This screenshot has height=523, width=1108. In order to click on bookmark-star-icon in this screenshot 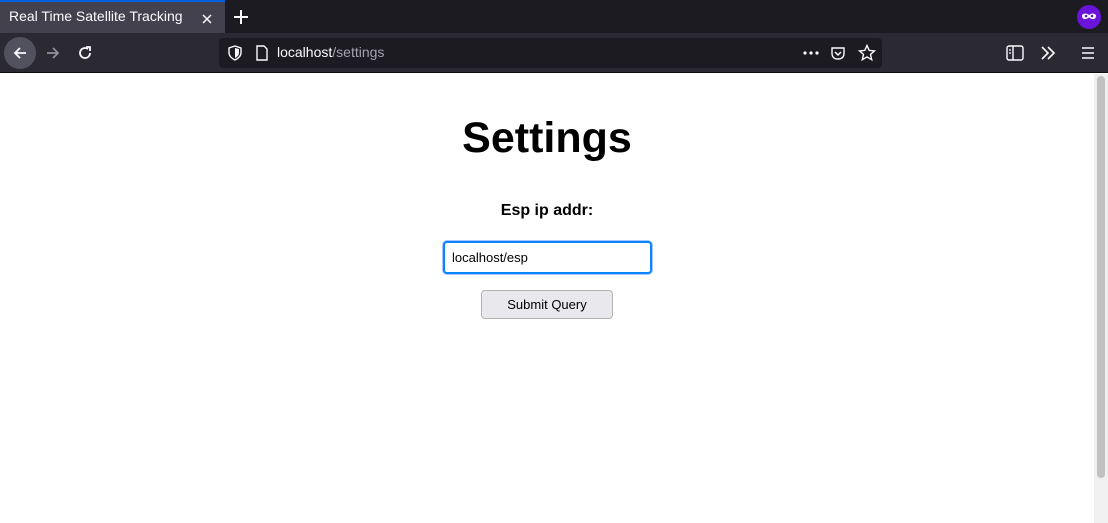, I will do `click(867, 55)`.